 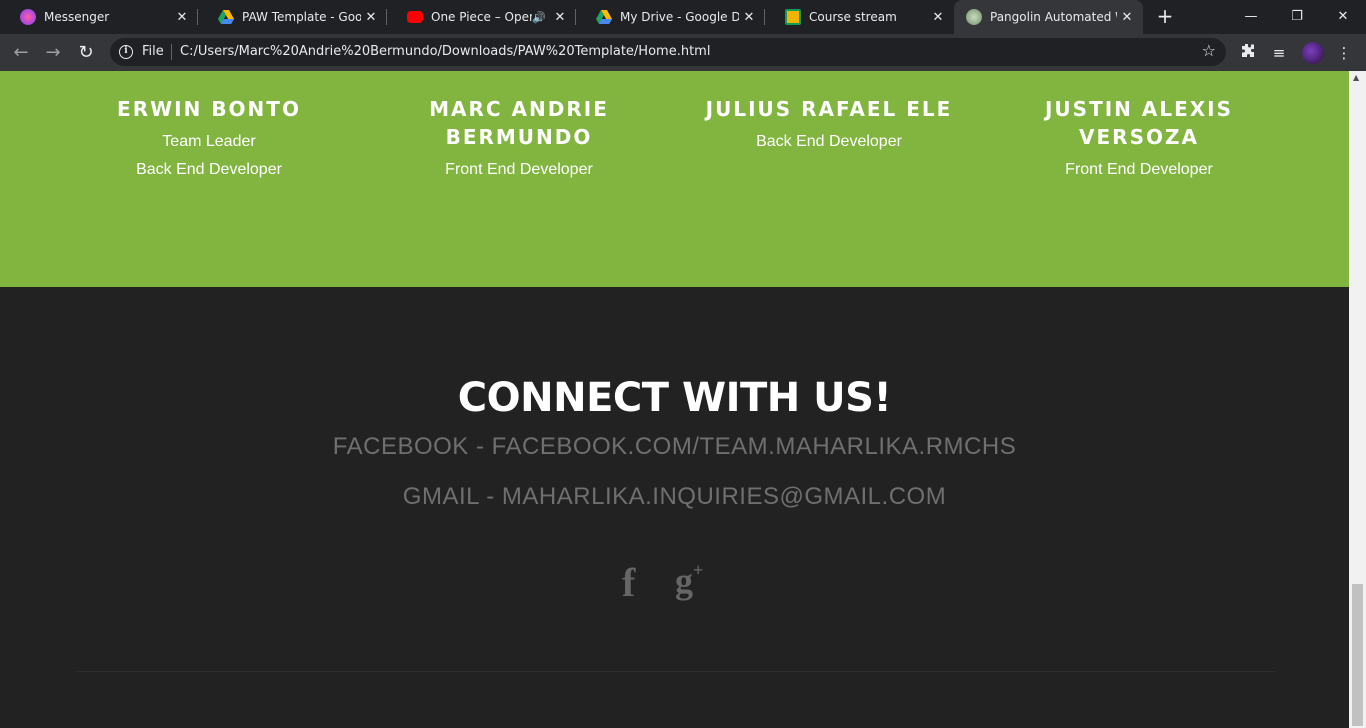 I want to click on window-close-icon: ✕, so click(x=1343, y=17).